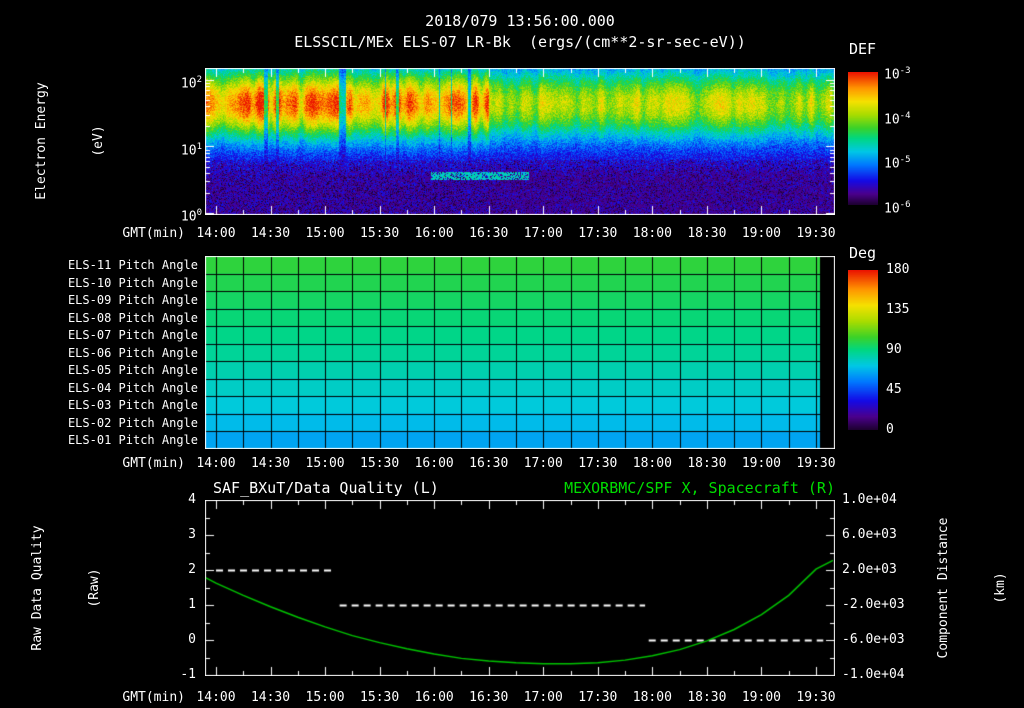 The width and height of the screenshot is (1024, 708). I want to click on def-colorbar-title: DEF, so click(863, 49).